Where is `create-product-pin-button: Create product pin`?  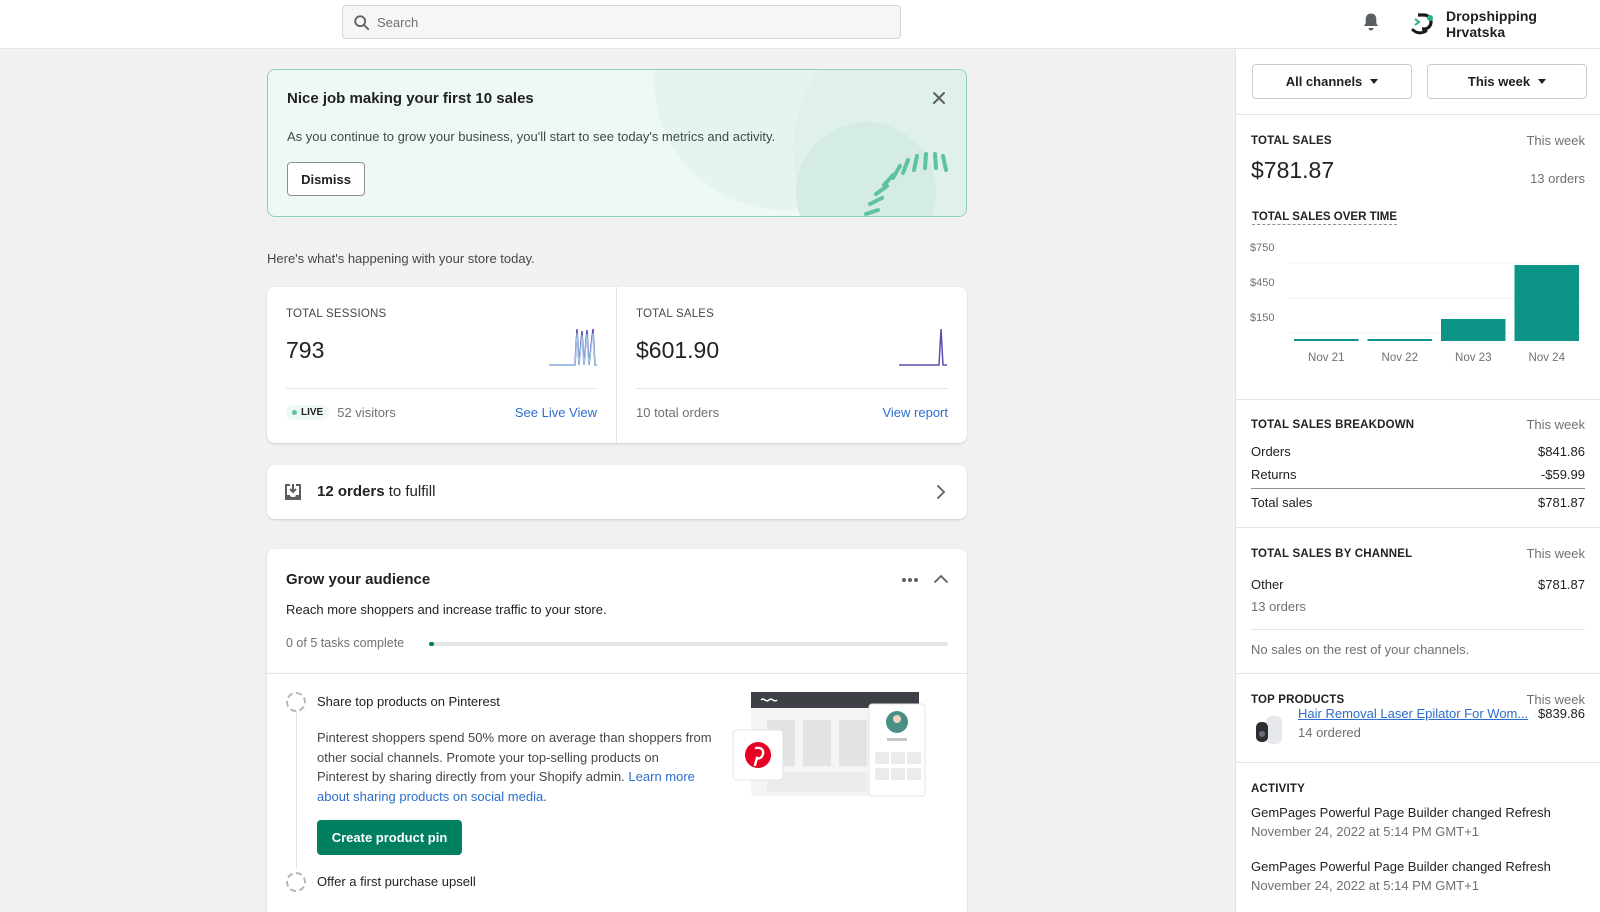
create-product-pin-button: Create product pin is located at coordinates (389, 837).